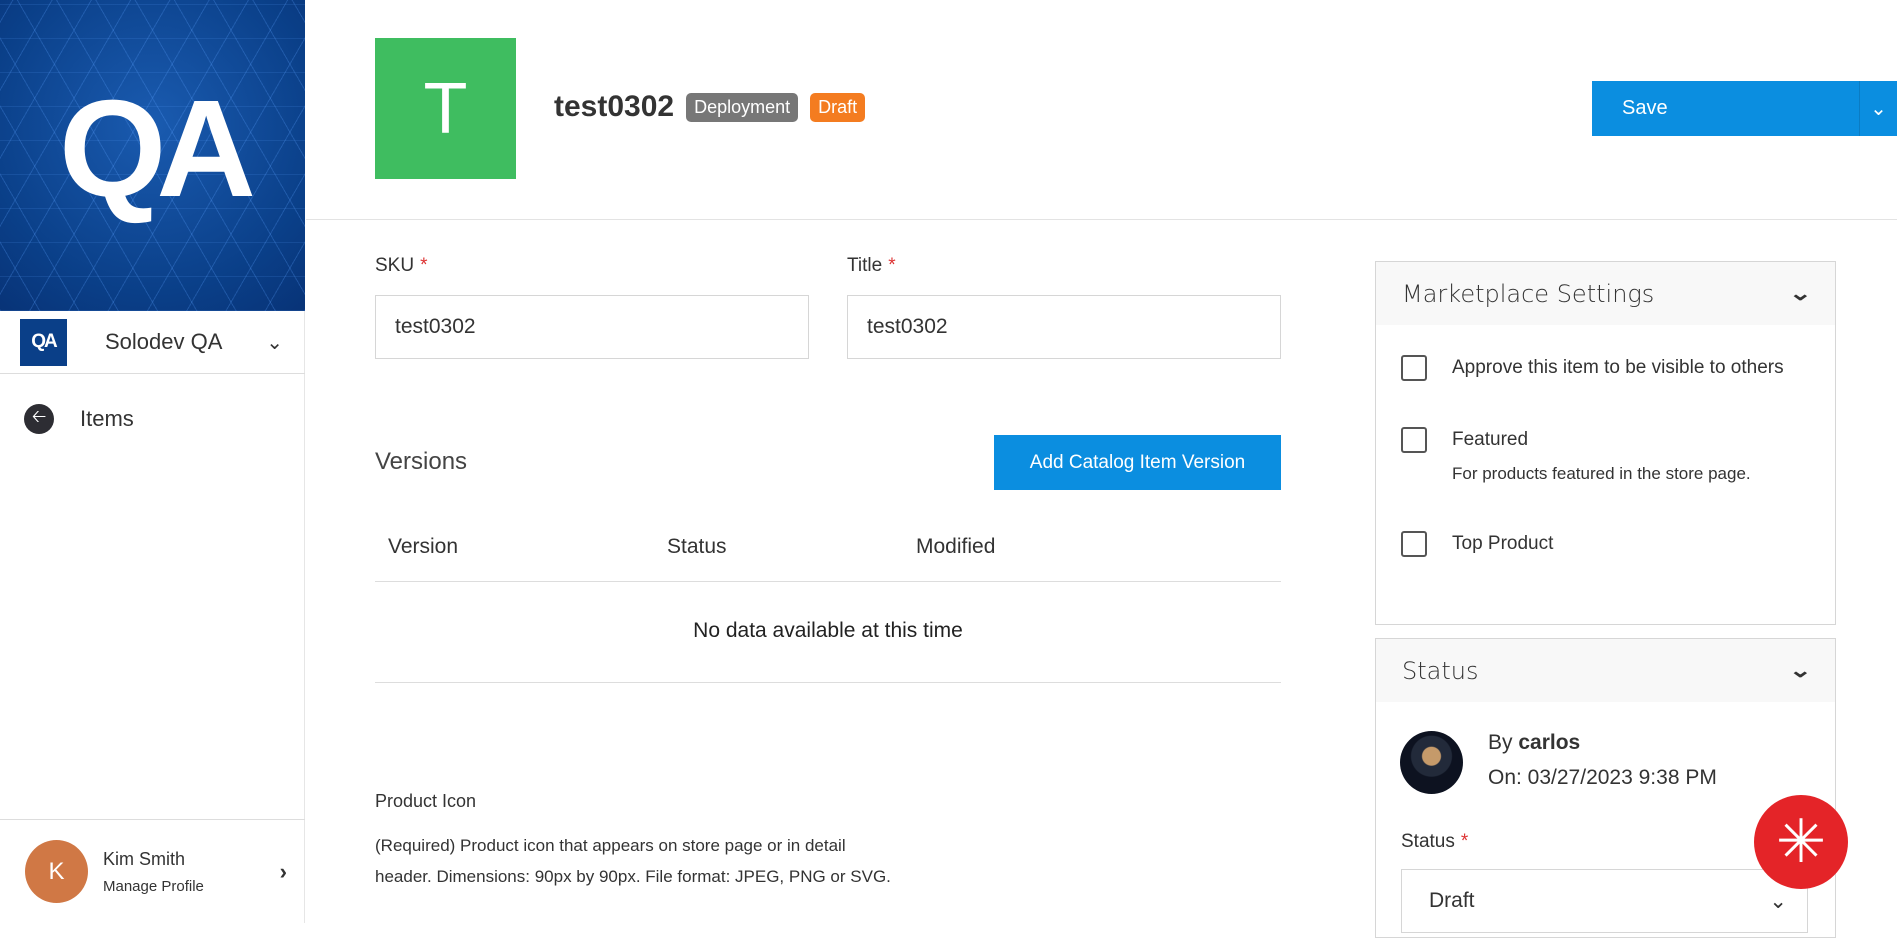 This screenshot has width=1897, height=938. I want to click on featured-checkbox, so click(1414, 440).